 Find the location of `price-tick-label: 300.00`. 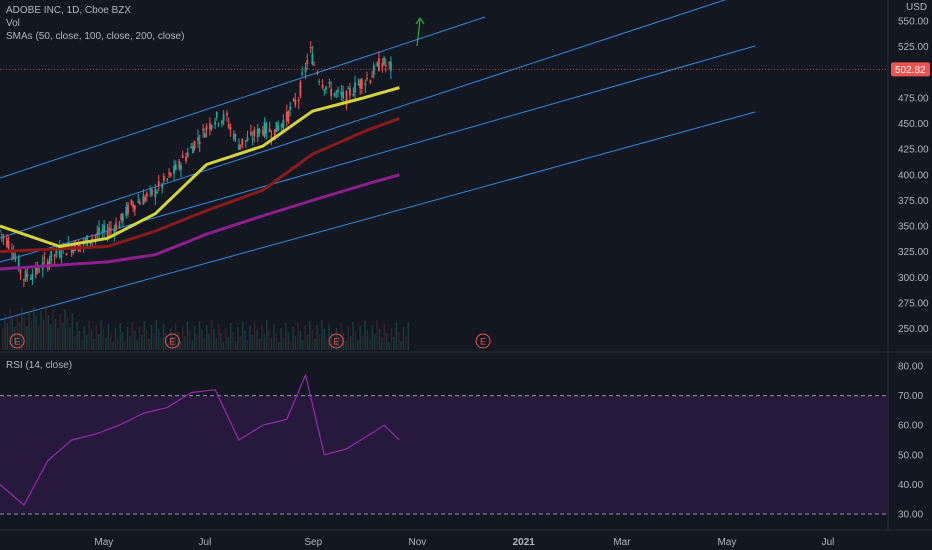

price-tick-label: 300.00 is located at coordinates (913, 278).